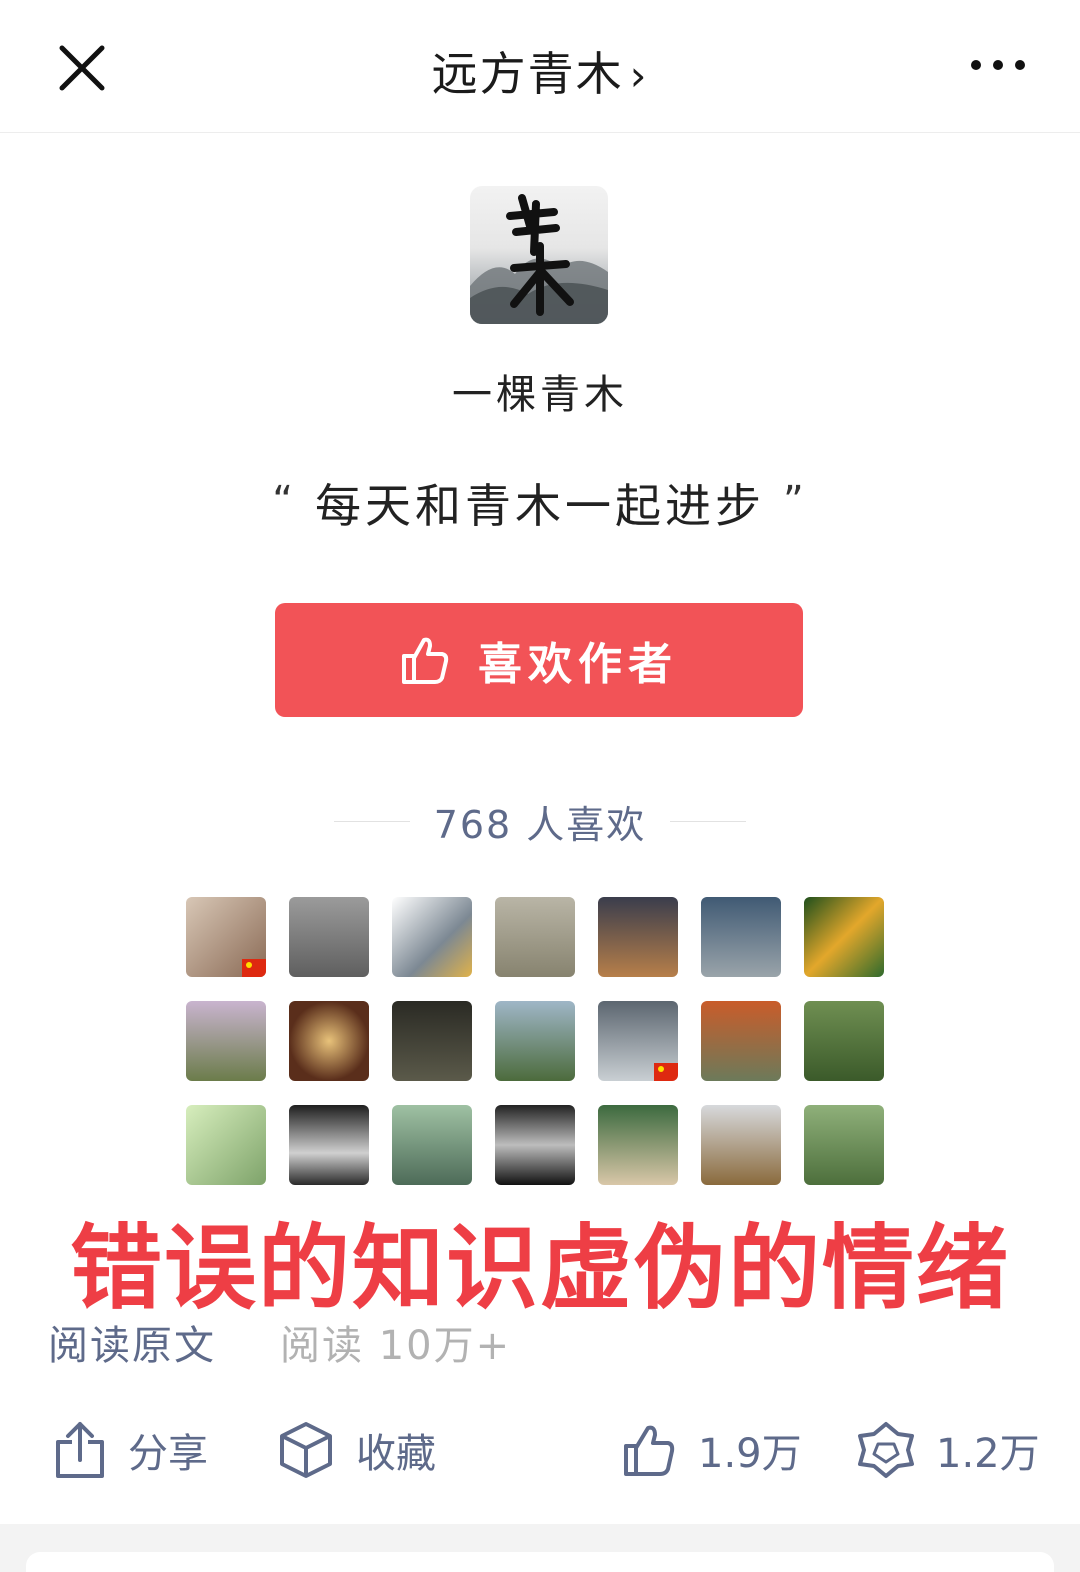  What do you see at coordinates (527, 74) in the screenshot?
I see `account-name: 远方青木` at bounding box center [527, 74].